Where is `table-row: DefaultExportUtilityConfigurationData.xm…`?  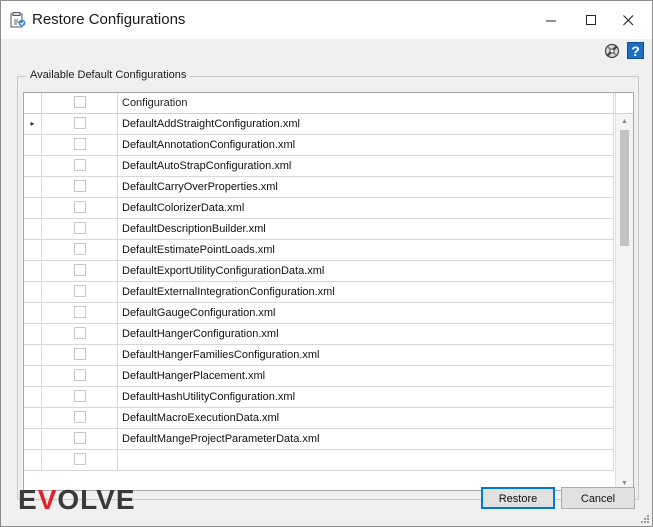
table-row: DefaultExportUtilityConfigurationData.xm… is located at coordinates (319, 271).